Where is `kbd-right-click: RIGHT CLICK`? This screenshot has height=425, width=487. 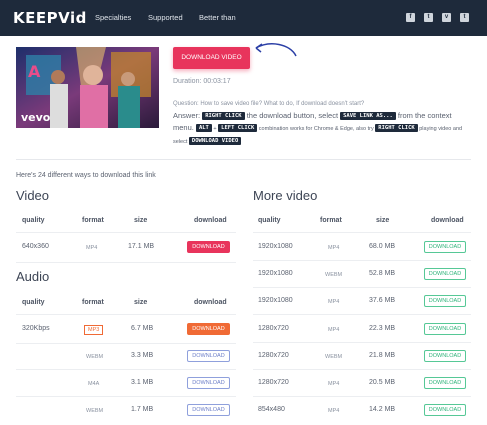
kbd-right-click: RIGHT CLICK is located at coordinates (223, 116).